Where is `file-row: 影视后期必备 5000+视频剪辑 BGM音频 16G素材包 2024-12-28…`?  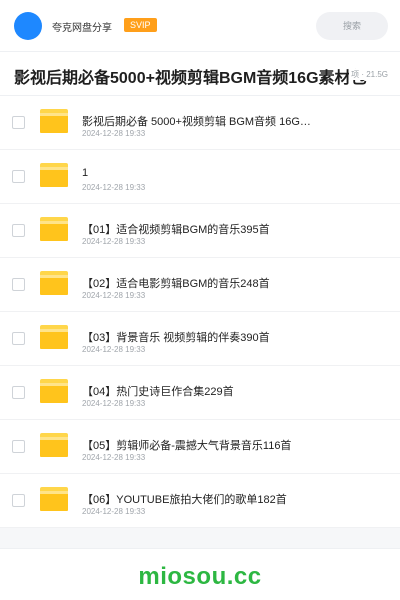 file-row: 影视后期必备 5000+视频剪辑 BGM音频 16G素材包 2024-12-28… is located at coordinates (200, 123).